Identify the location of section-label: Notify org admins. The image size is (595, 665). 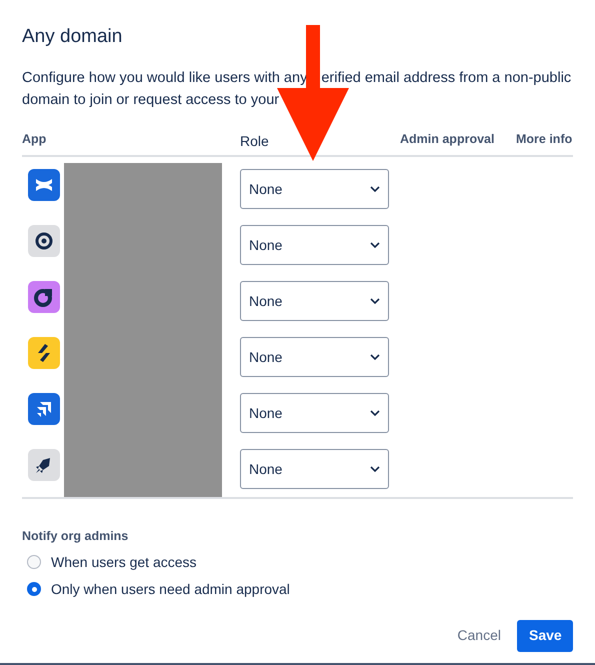
(76, 536).